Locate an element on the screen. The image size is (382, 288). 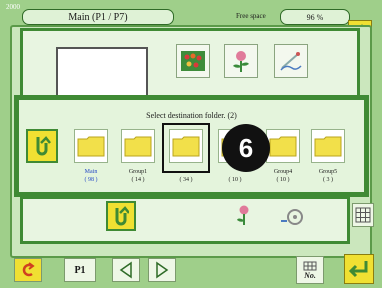
folder-label-group5: Group5 is located at coordinates (328, 172).